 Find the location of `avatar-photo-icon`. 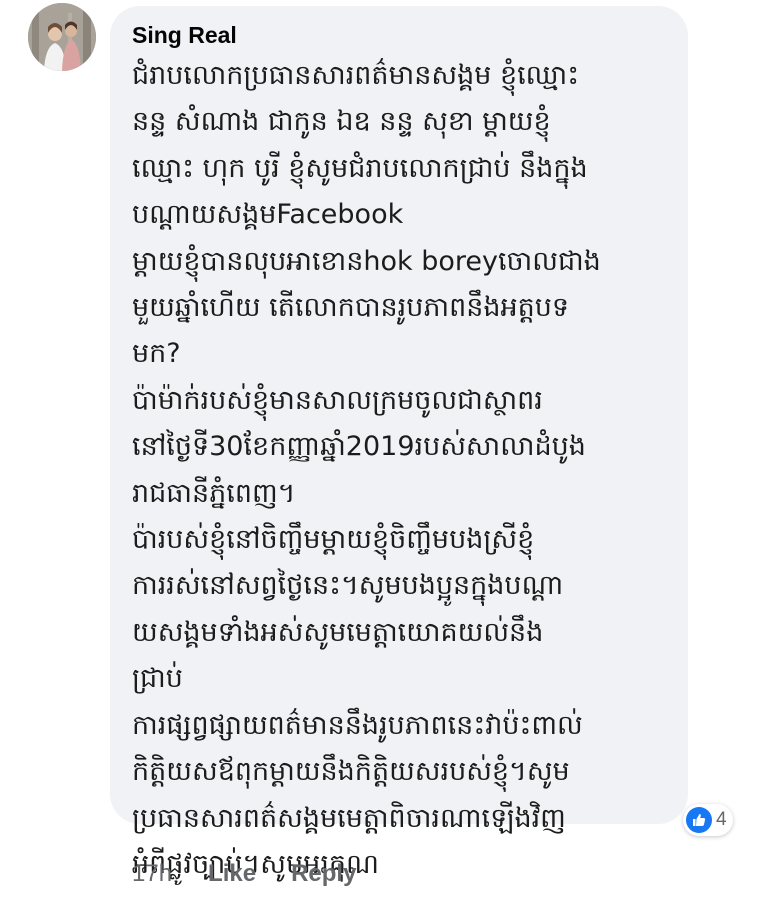

avatar-photo-icon is located at coordinates (62, 37).